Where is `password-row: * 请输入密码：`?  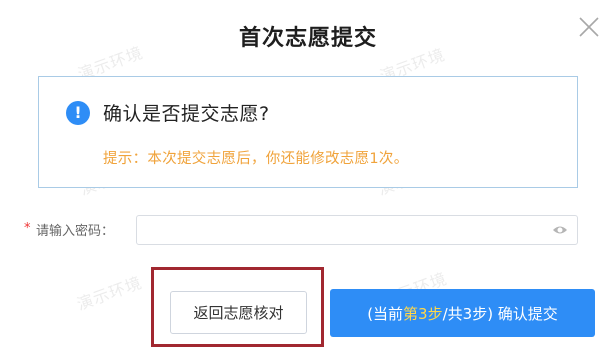
password-row: * 请输入密码： is located at coordinates (304, 230).